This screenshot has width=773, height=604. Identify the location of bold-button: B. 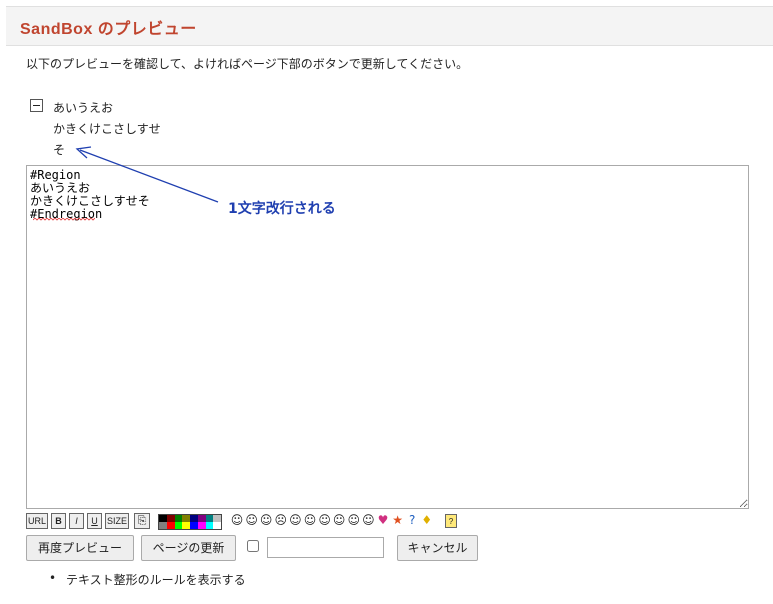
(58, 521).